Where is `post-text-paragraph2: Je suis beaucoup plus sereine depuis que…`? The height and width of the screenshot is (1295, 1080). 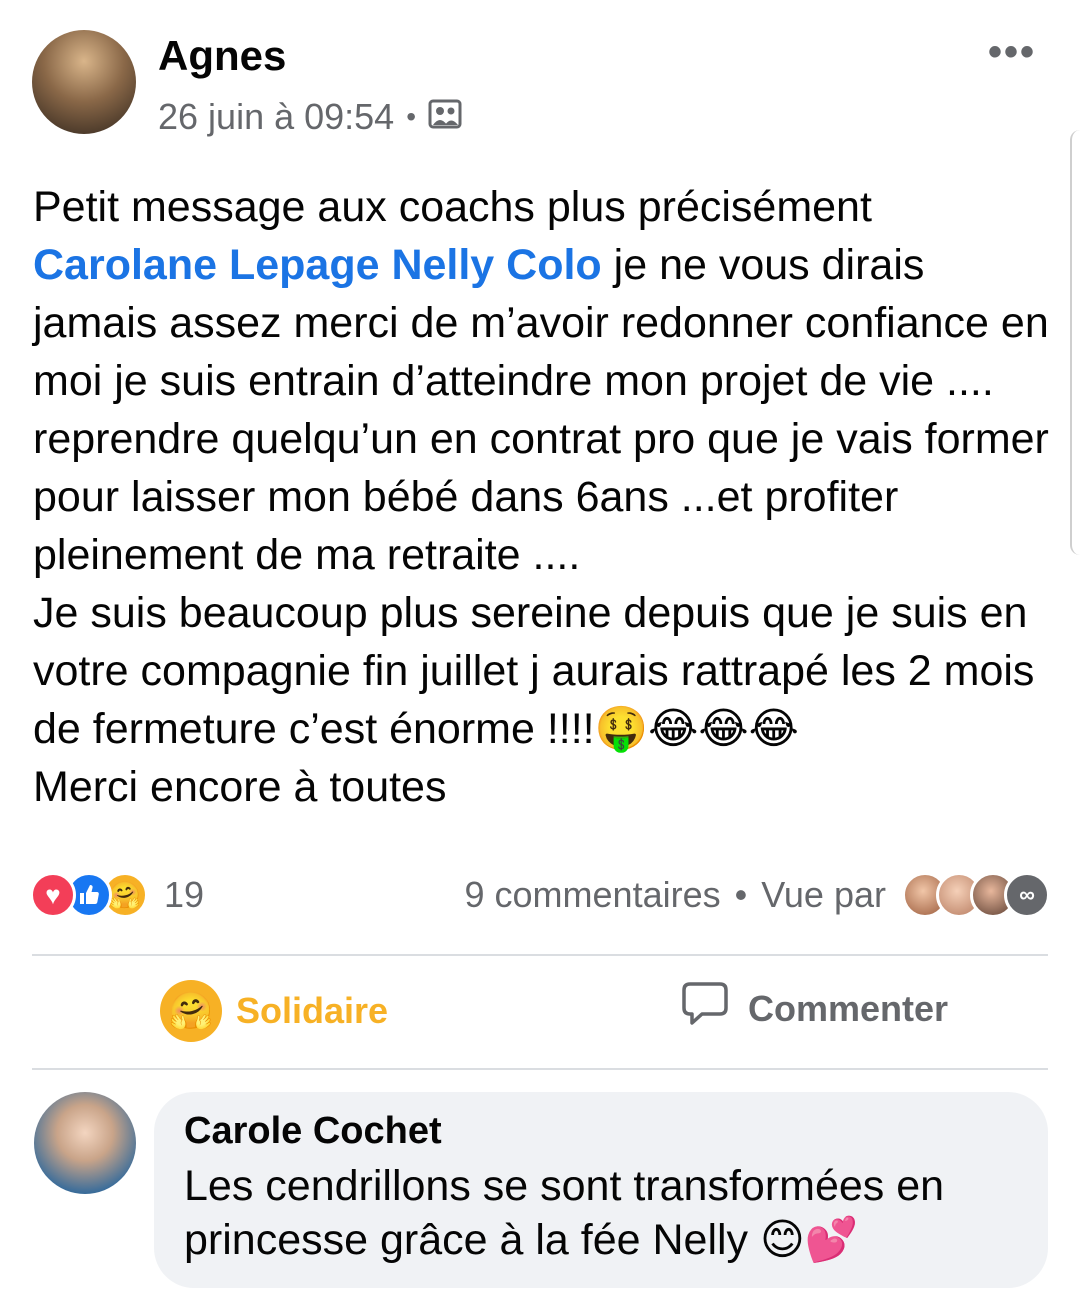 post-text-paragraph2: Je suis beaucoup plus sereine depuis que… is located at coordinates (534, 671).